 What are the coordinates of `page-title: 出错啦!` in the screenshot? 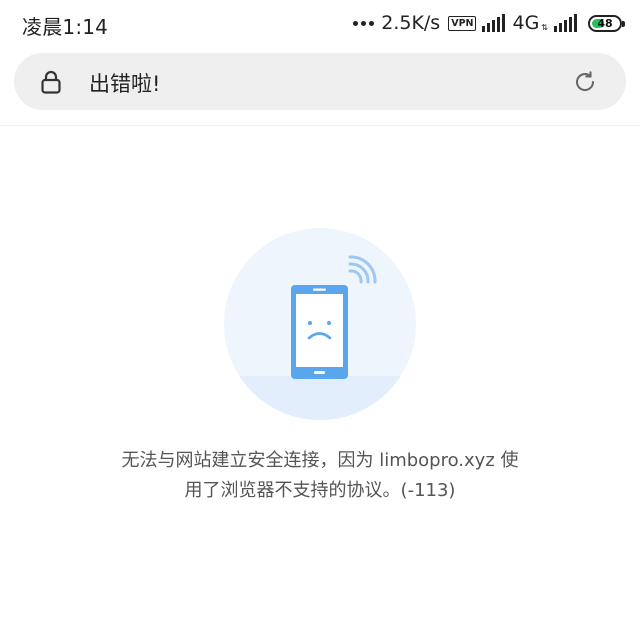 It's located at (124, 83).